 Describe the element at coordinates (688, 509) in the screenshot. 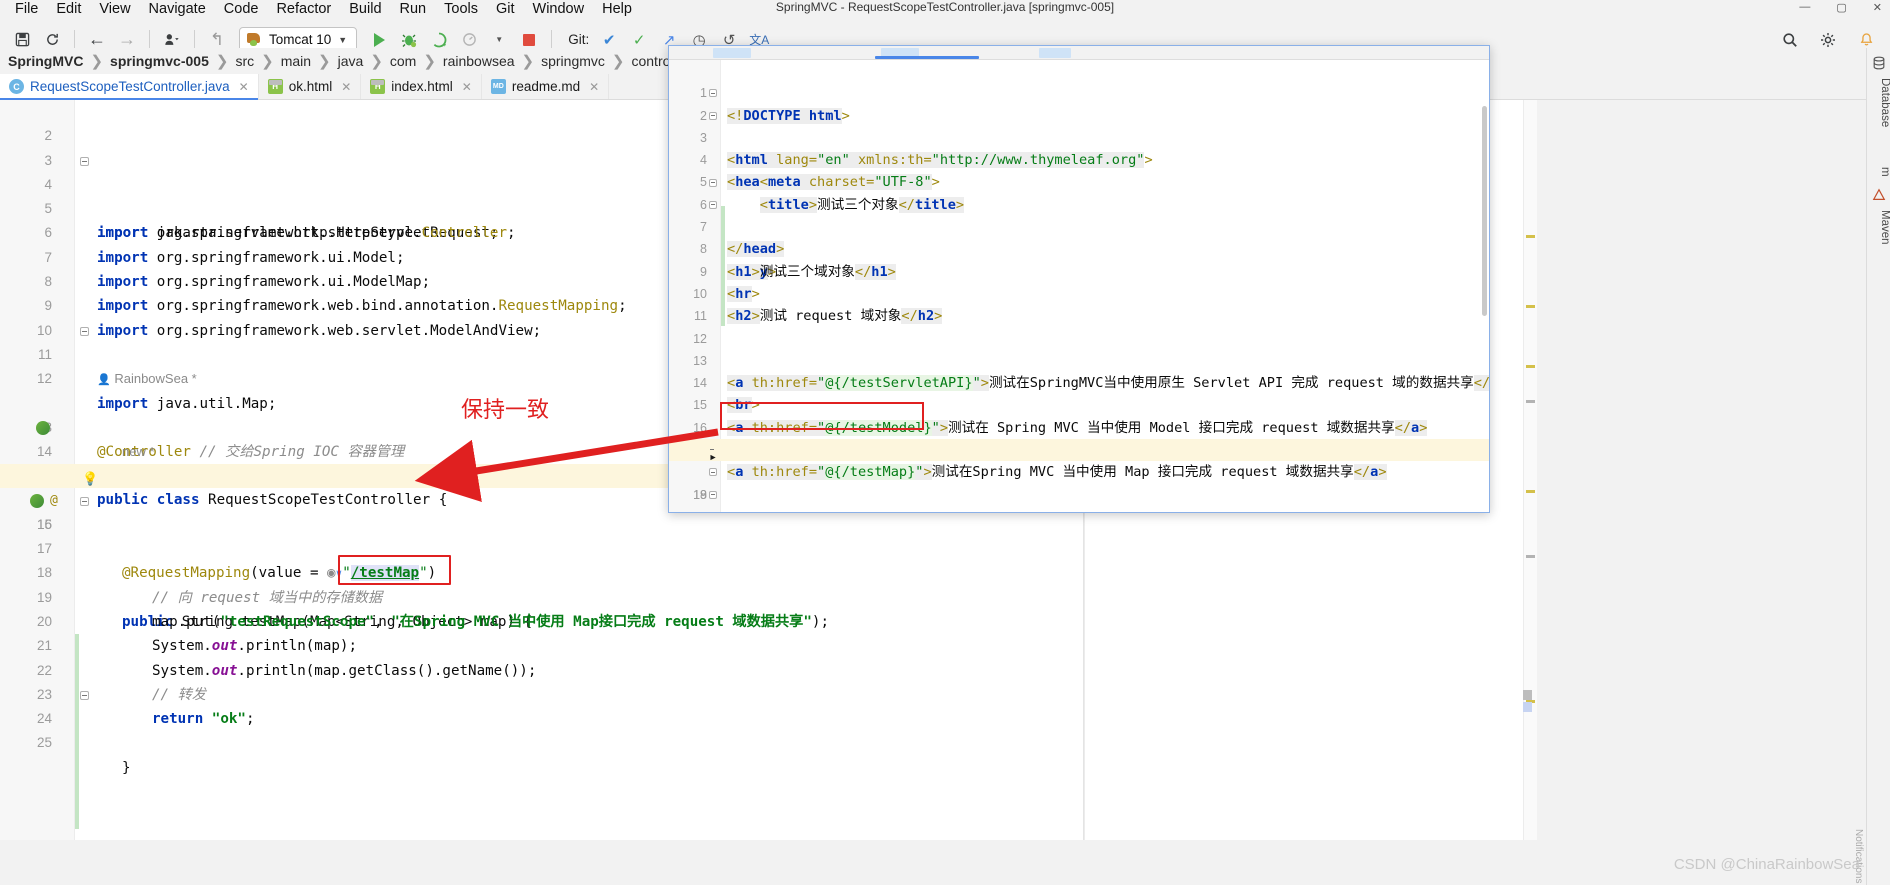

I see `line-number: 20` at that location.